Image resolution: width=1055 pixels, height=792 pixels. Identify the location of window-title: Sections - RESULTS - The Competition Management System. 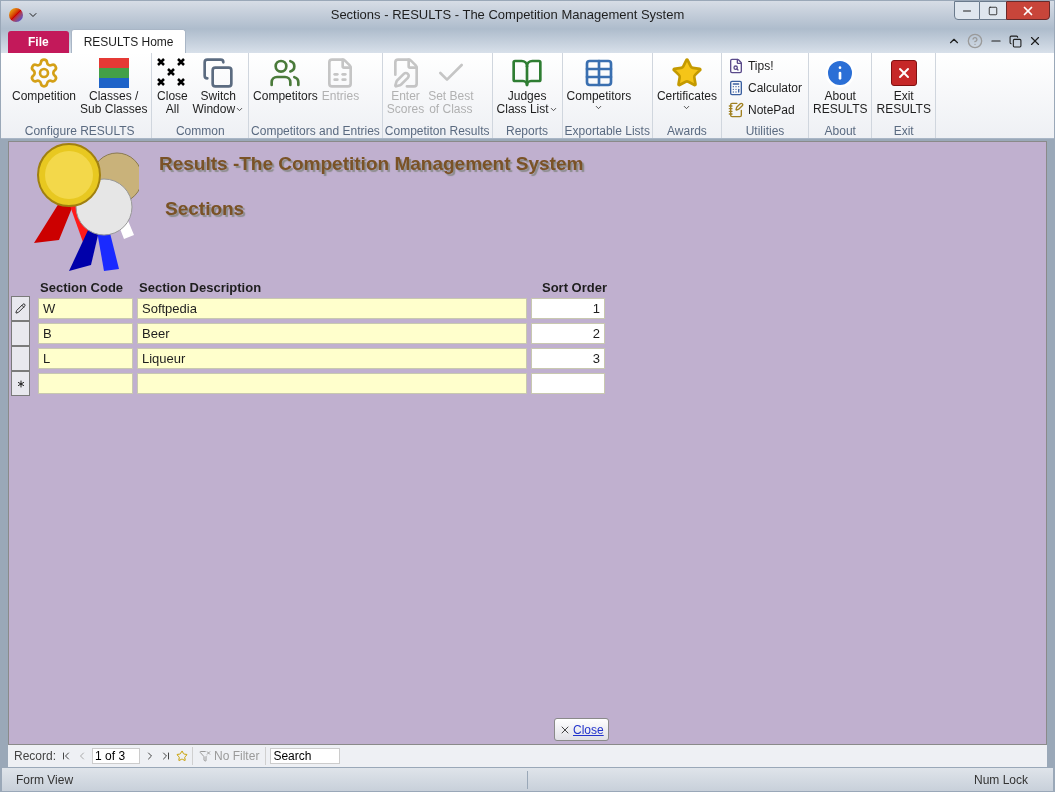
(507, 15).